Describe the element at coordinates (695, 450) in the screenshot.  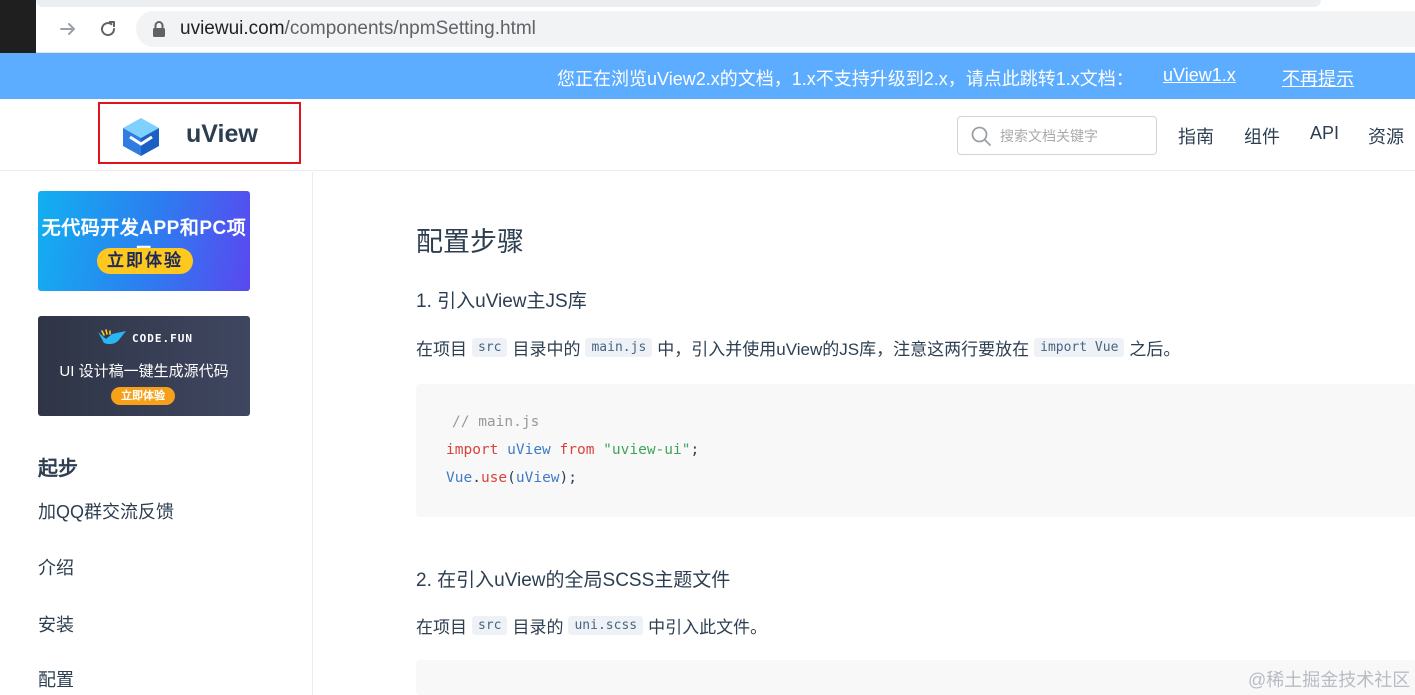
I see `code-punctuation: ;` at that location.